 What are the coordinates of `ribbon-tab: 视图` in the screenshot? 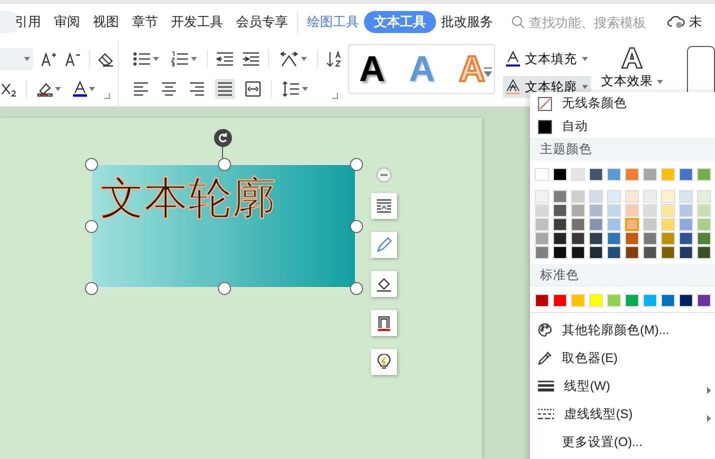 It's located at (106, 22).